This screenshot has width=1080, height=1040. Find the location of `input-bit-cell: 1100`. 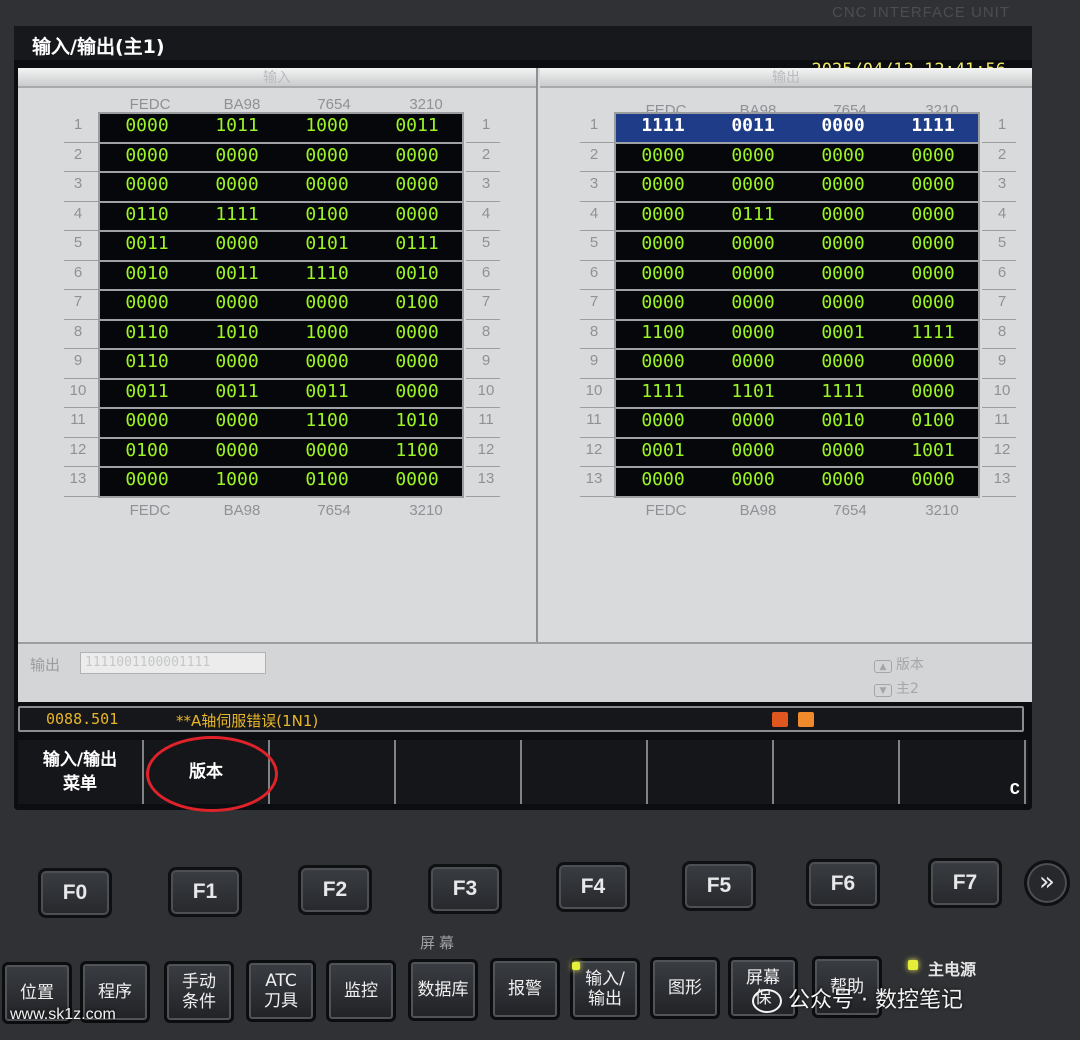

input-bit-cell: 1100 is located at coordinates (417, 450).